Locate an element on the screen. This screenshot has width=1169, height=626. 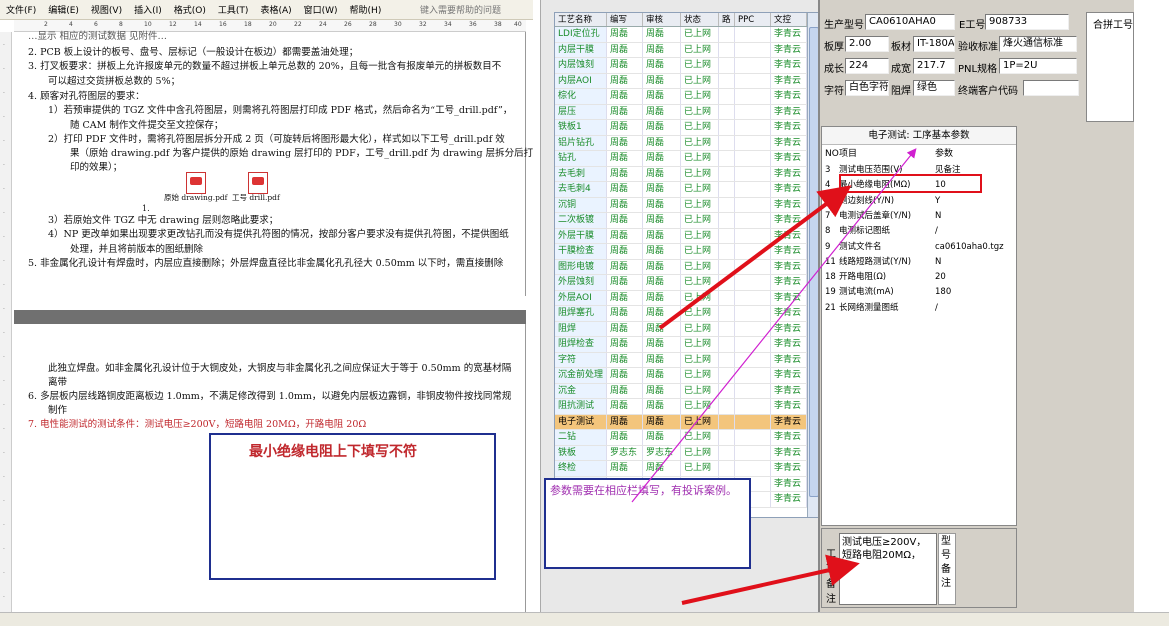
help-search-input: 键入需要帮助的问题 is located at coordinates (476, 9).